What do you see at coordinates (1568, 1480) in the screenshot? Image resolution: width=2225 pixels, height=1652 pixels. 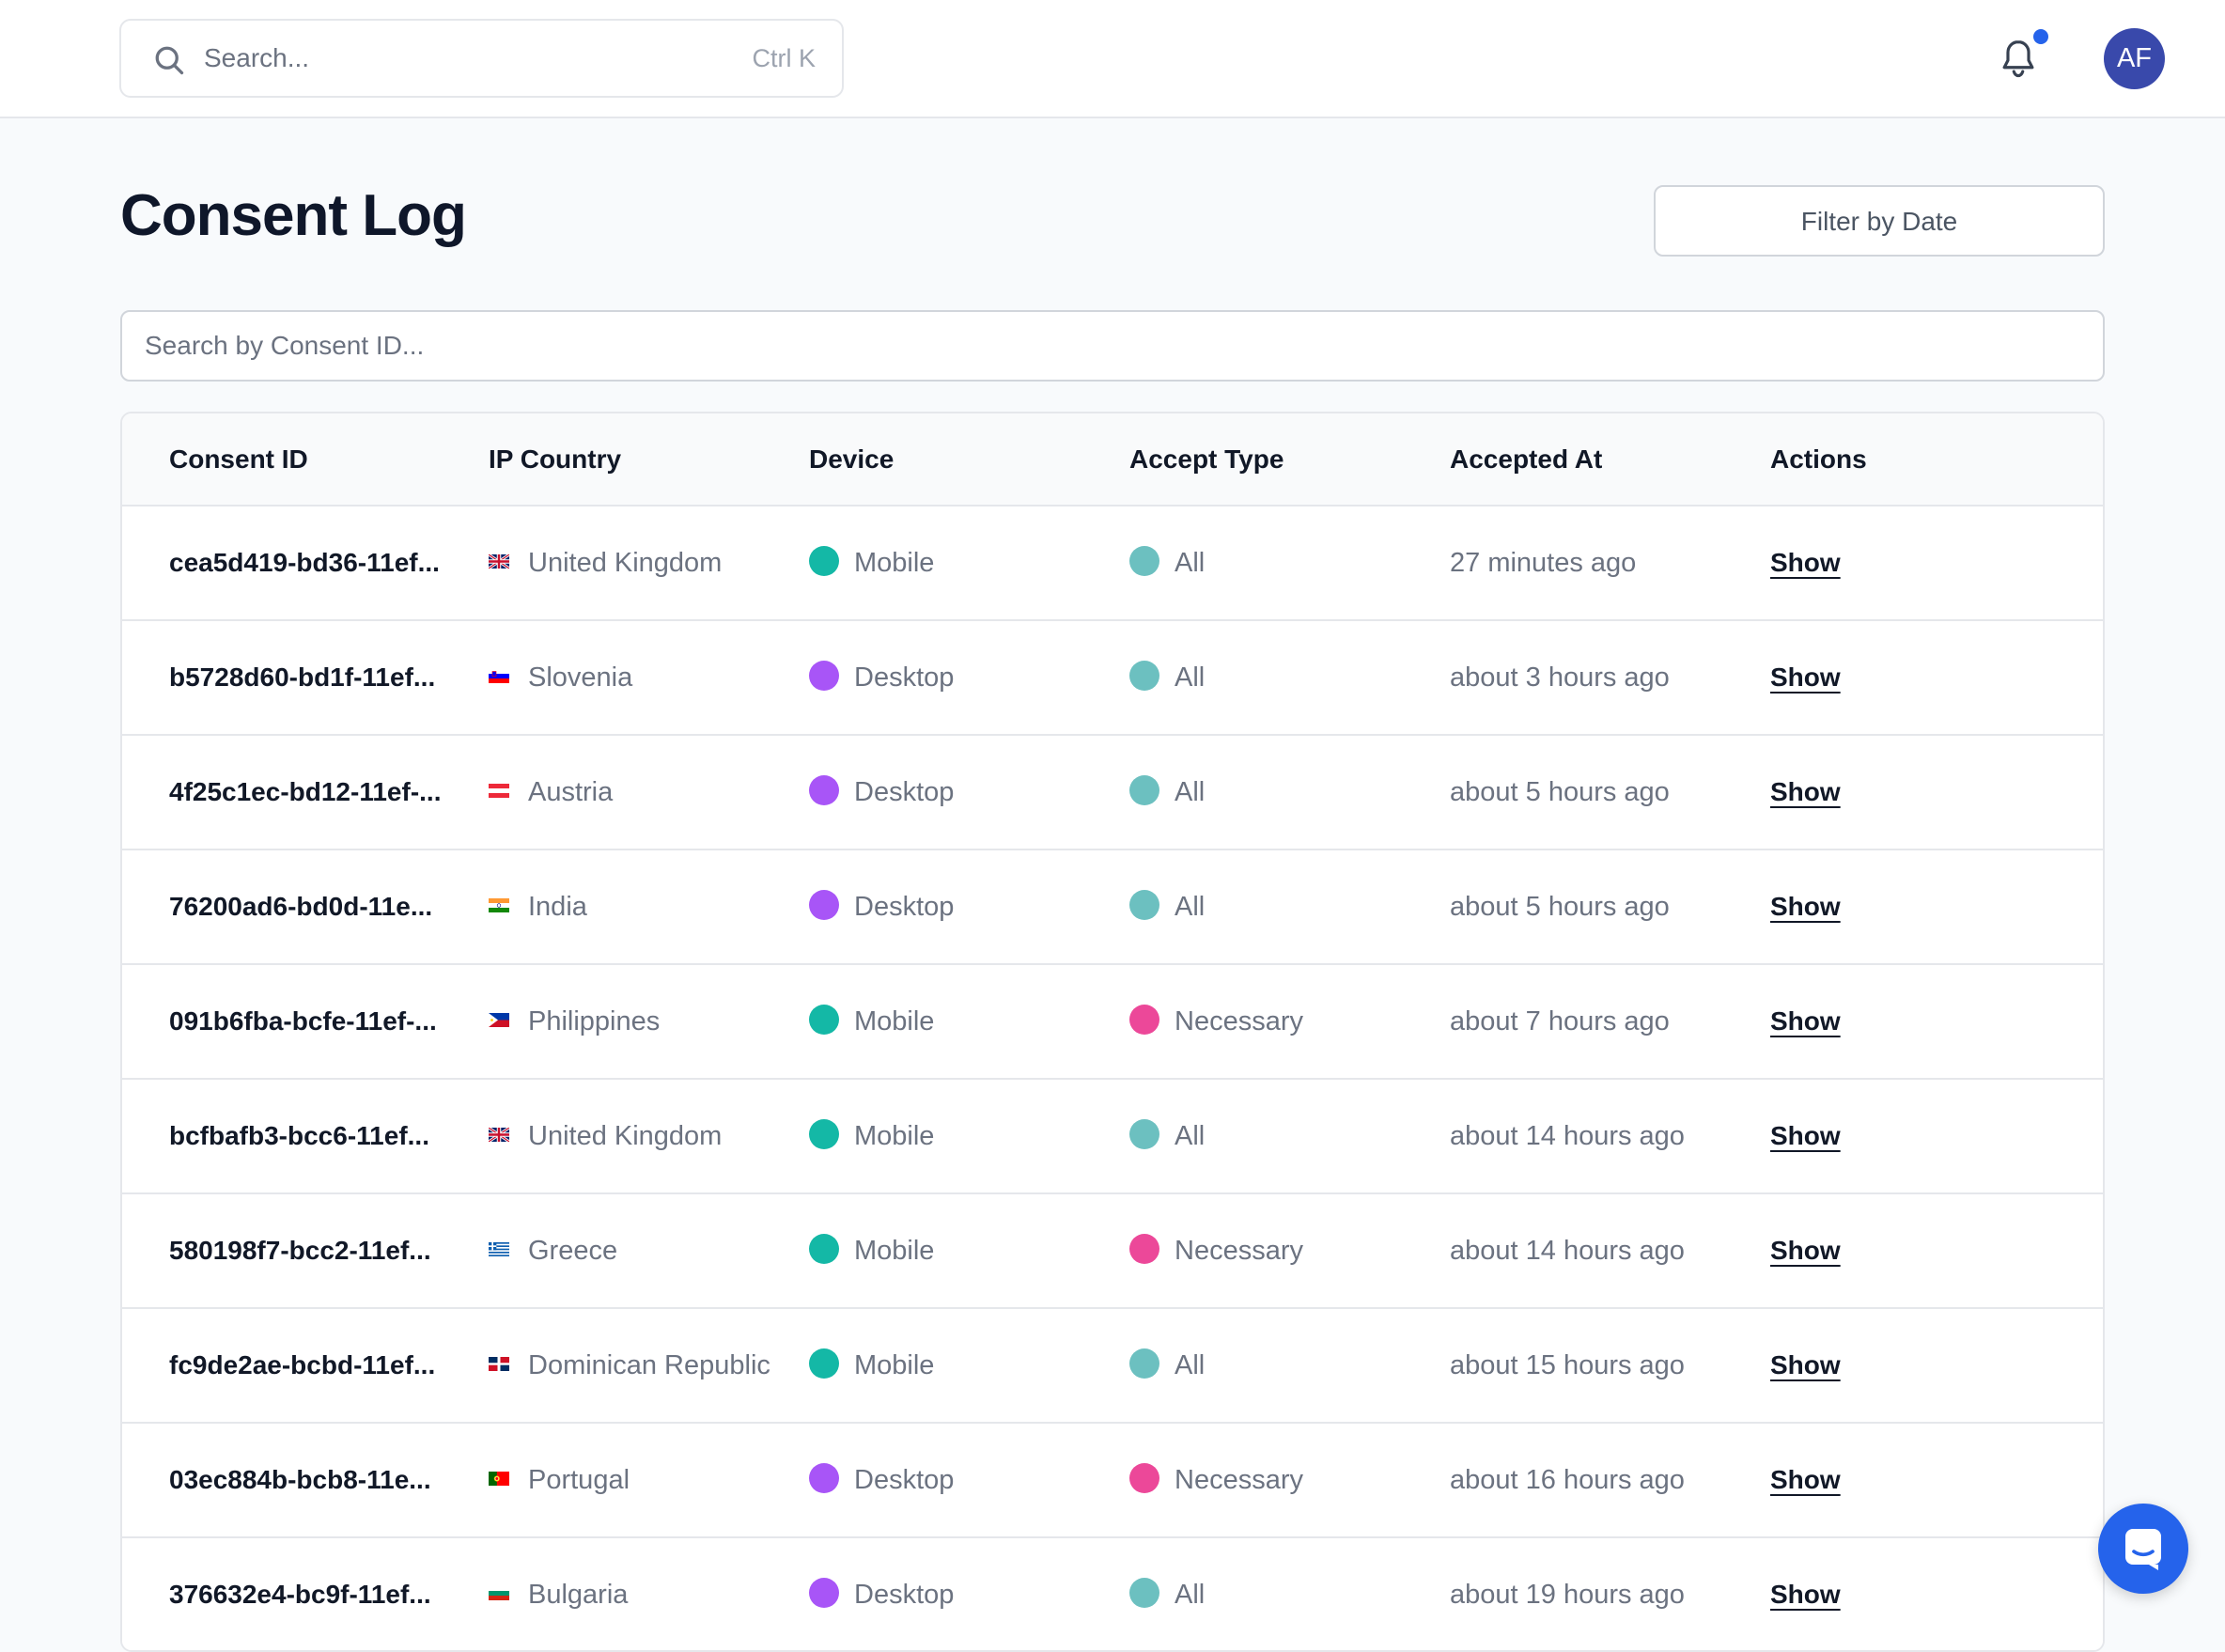 I see `accepted-at-cell: about 16 hours ago` at bounding box center [1568, 1480].